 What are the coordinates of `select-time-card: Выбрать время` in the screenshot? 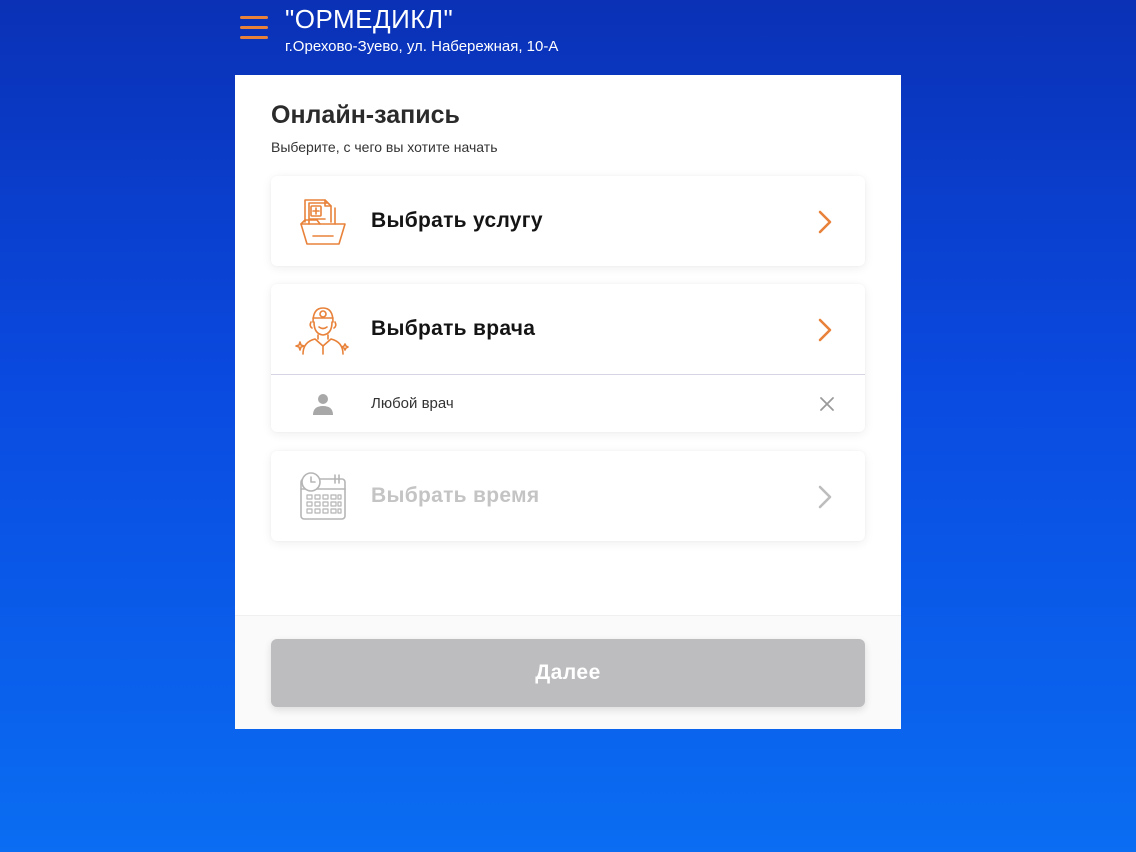 It's located at (568, 496).